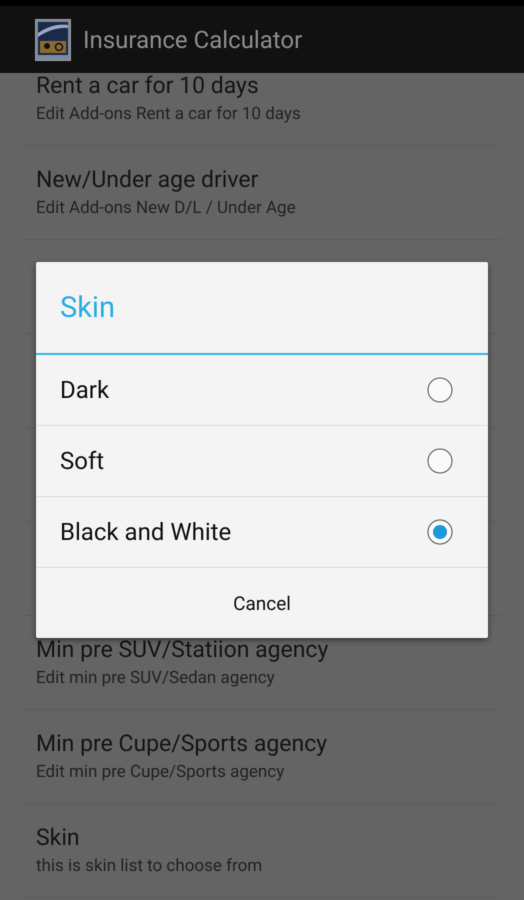 This screenshot has height=900, width=524. What do you see at coordinates (262, 390) in the screenshot?
I see `skin-option: Dark` at bounding box center [262, 390].